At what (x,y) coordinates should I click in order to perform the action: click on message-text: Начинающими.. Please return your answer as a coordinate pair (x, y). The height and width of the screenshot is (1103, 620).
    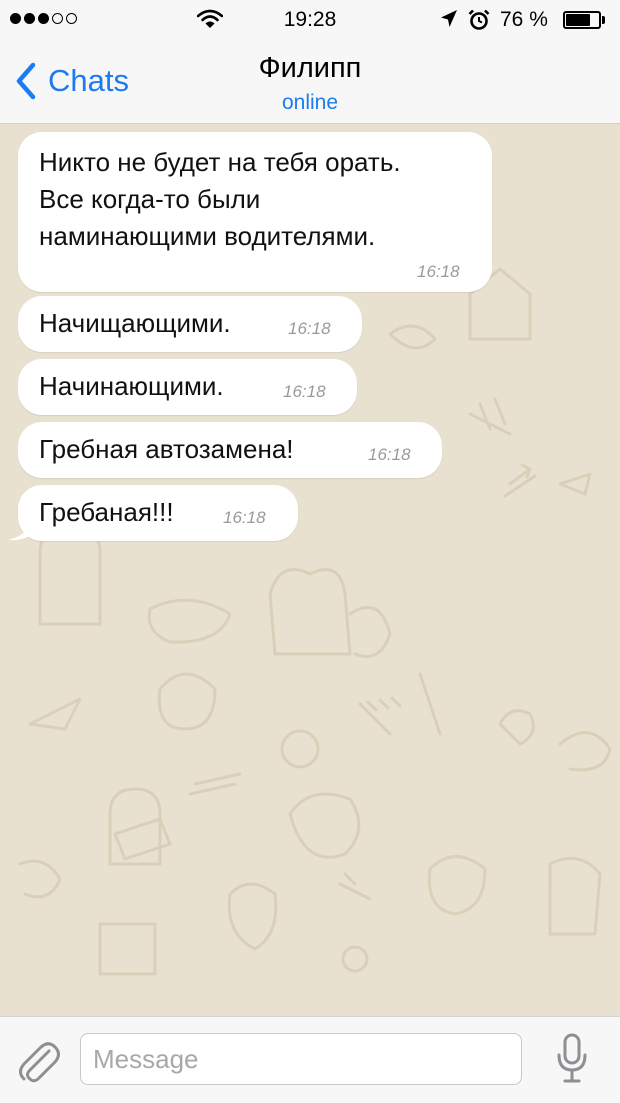
    Looking at the image, I should click on (131, 386).